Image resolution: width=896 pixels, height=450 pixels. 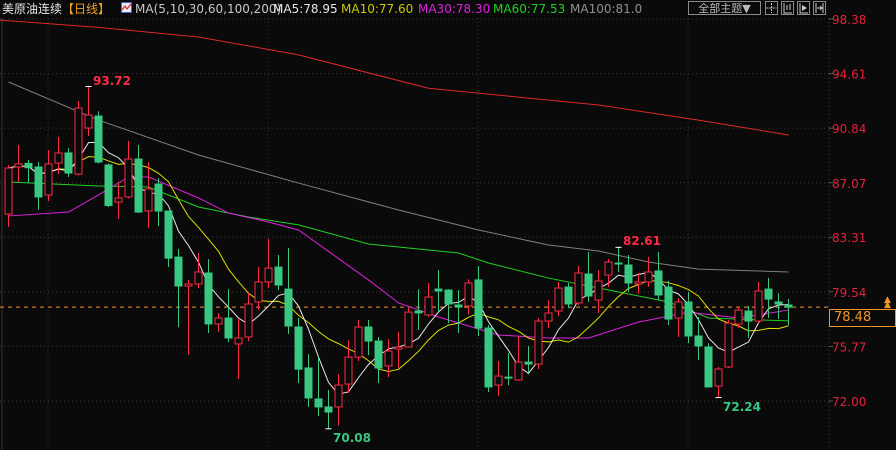 What do you see at coordinates (887, 303) in the screenshot?
I see `scroll-up-icon: ▲ ▲` at bounding box center [887, 303].